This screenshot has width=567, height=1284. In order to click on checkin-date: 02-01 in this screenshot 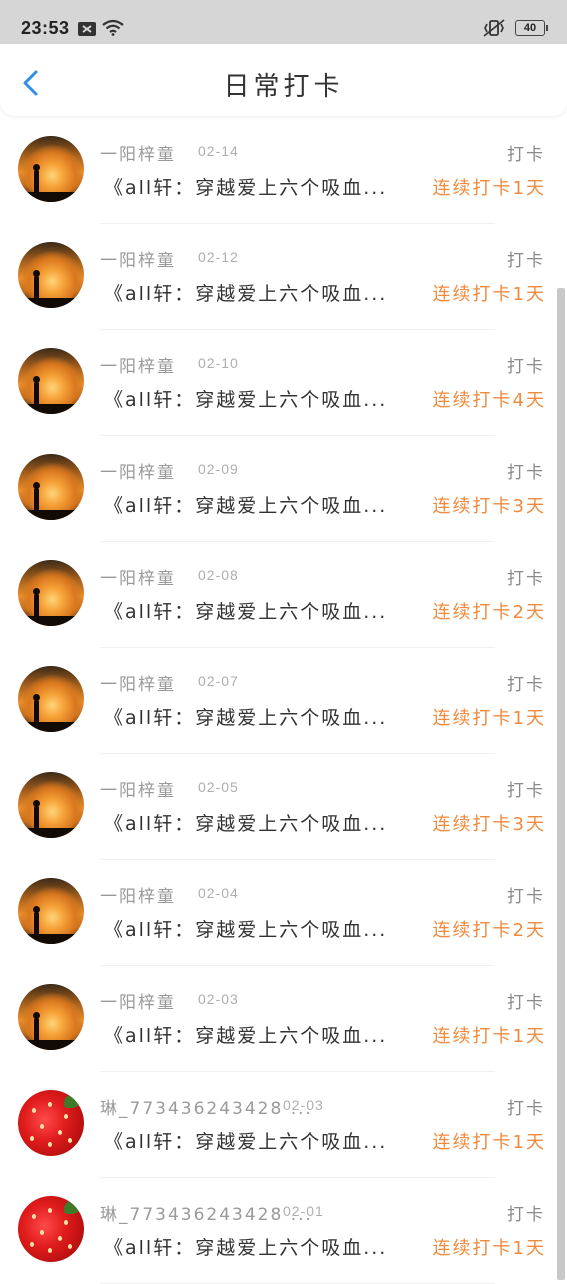, I will do `click(303, 1211)`.